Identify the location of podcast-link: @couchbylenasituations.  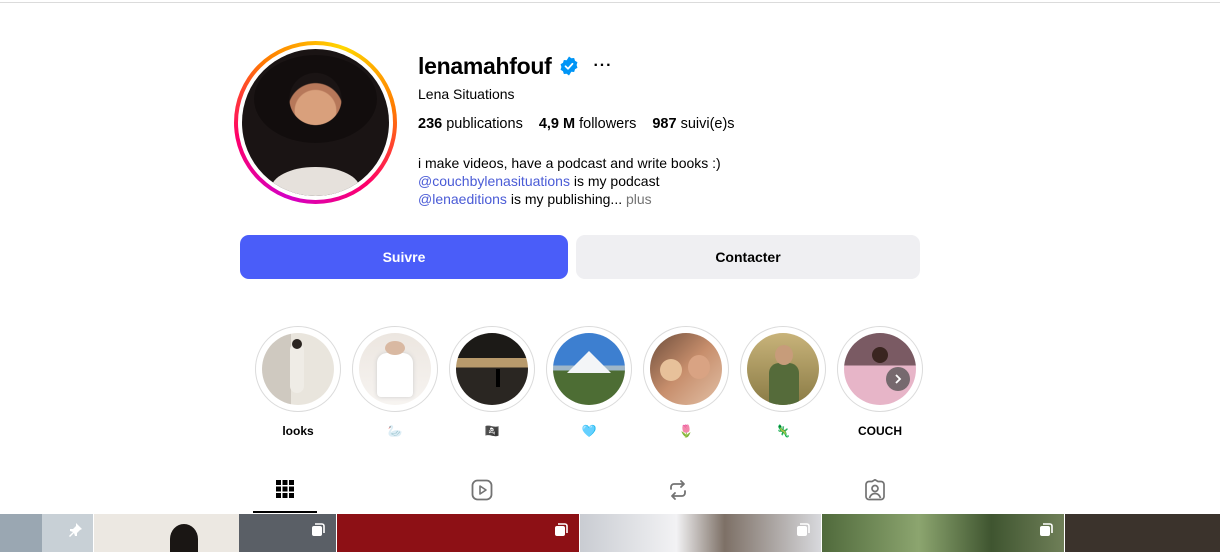
(494, 181).